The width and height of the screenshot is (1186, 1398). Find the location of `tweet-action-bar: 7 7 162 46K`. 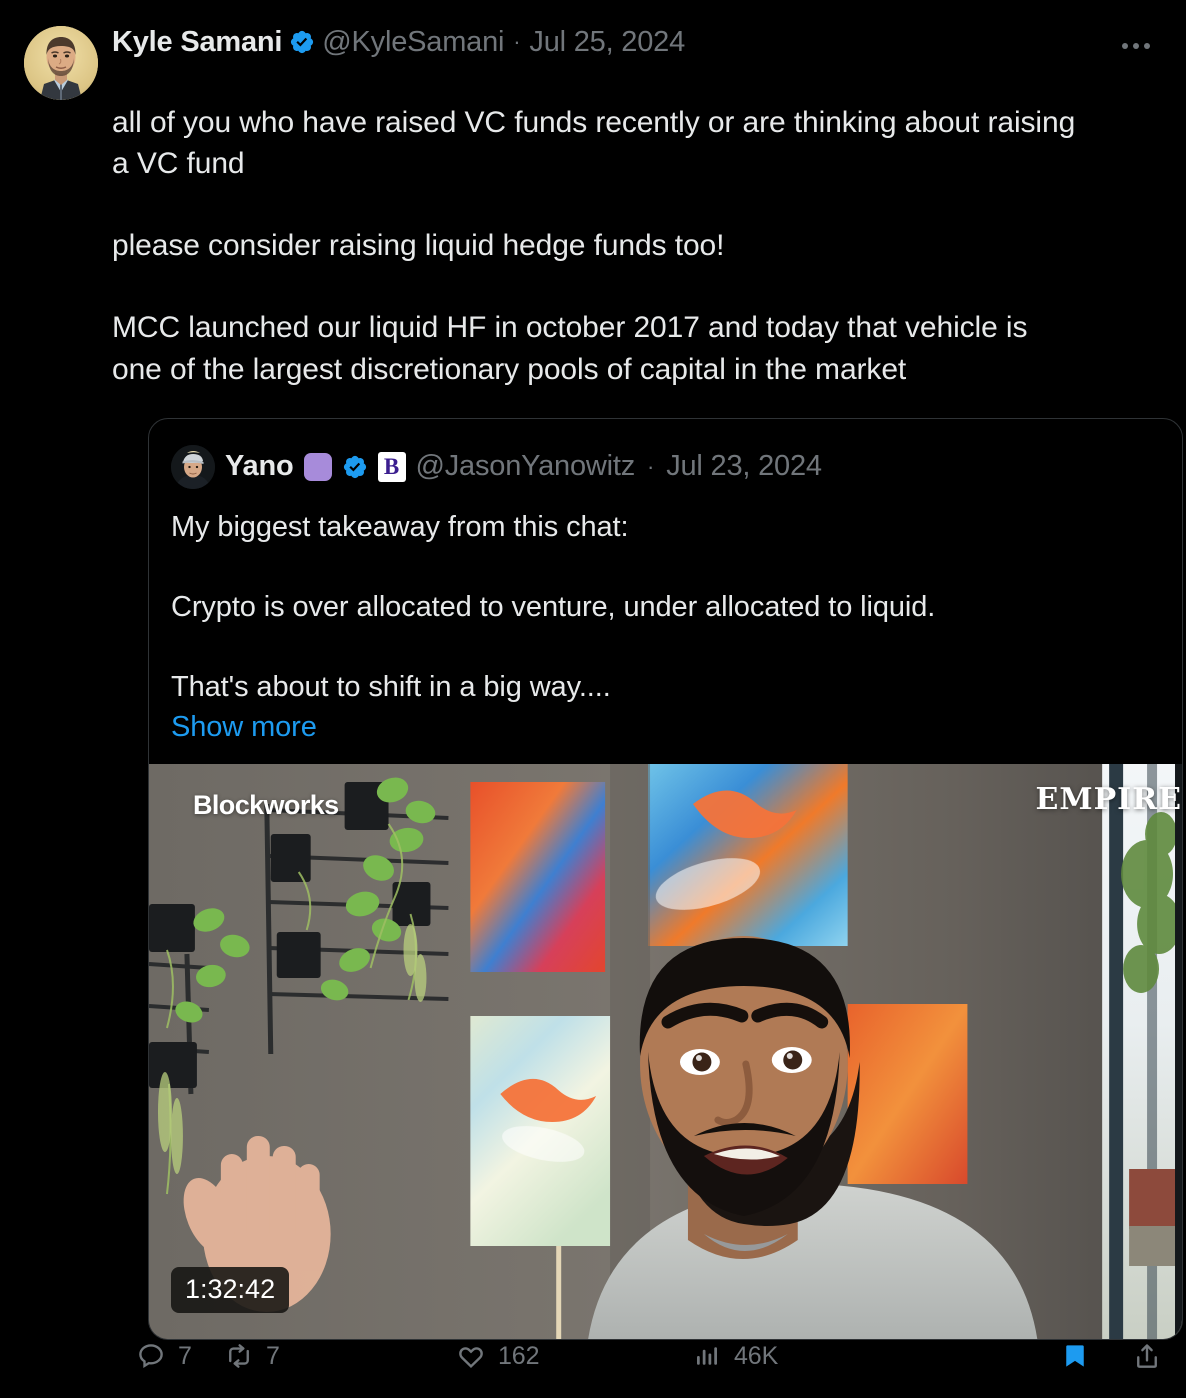

tweet-action-bar: 7 7 162 46K is located at coordinates (593, 1356).